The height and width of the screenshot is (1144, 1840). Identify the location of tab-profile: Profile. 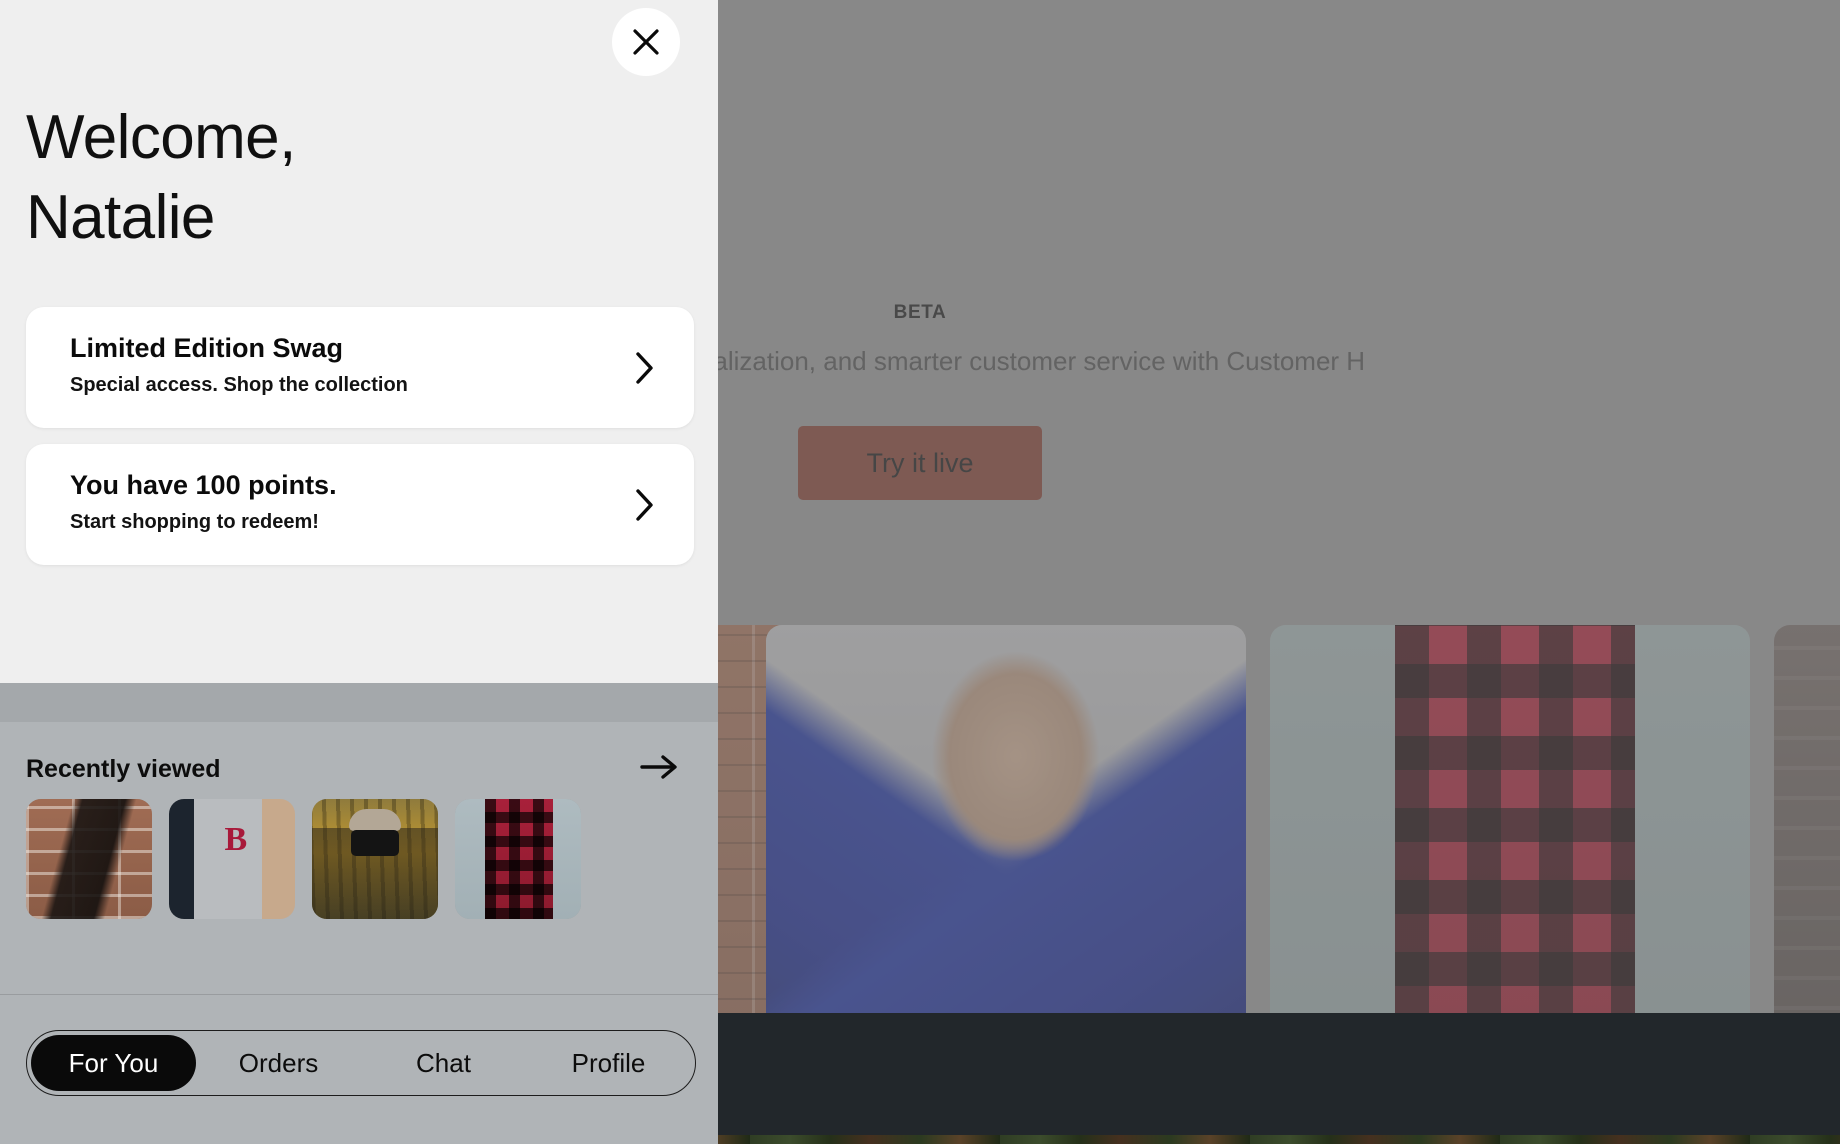
(608, 1063).